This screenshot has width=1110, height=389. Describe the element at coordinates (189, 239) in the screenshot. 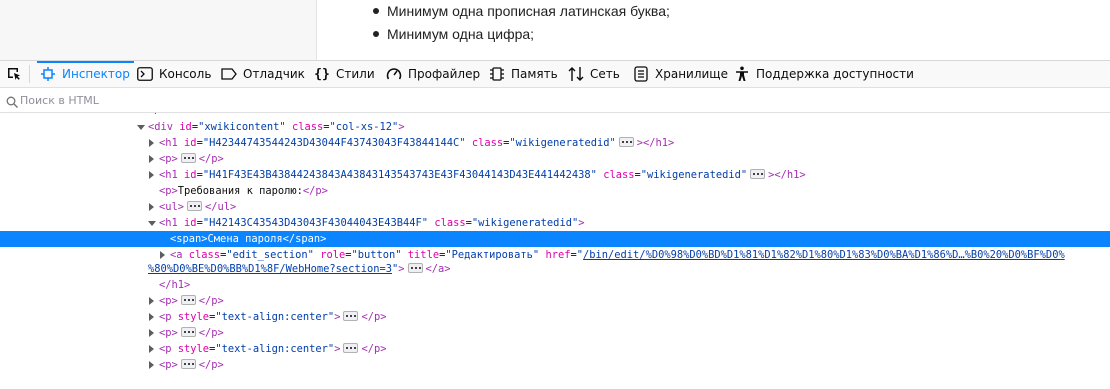

I see `tag-open: <span>` at that location.